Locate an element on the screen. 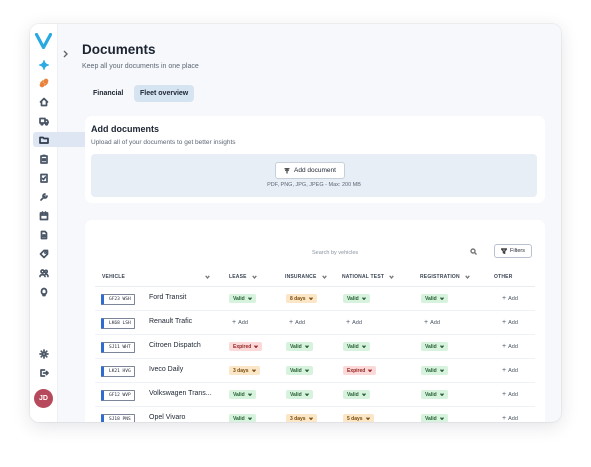  tab-fleet-overview: Fleet overview is located at coordinates (164, 93).